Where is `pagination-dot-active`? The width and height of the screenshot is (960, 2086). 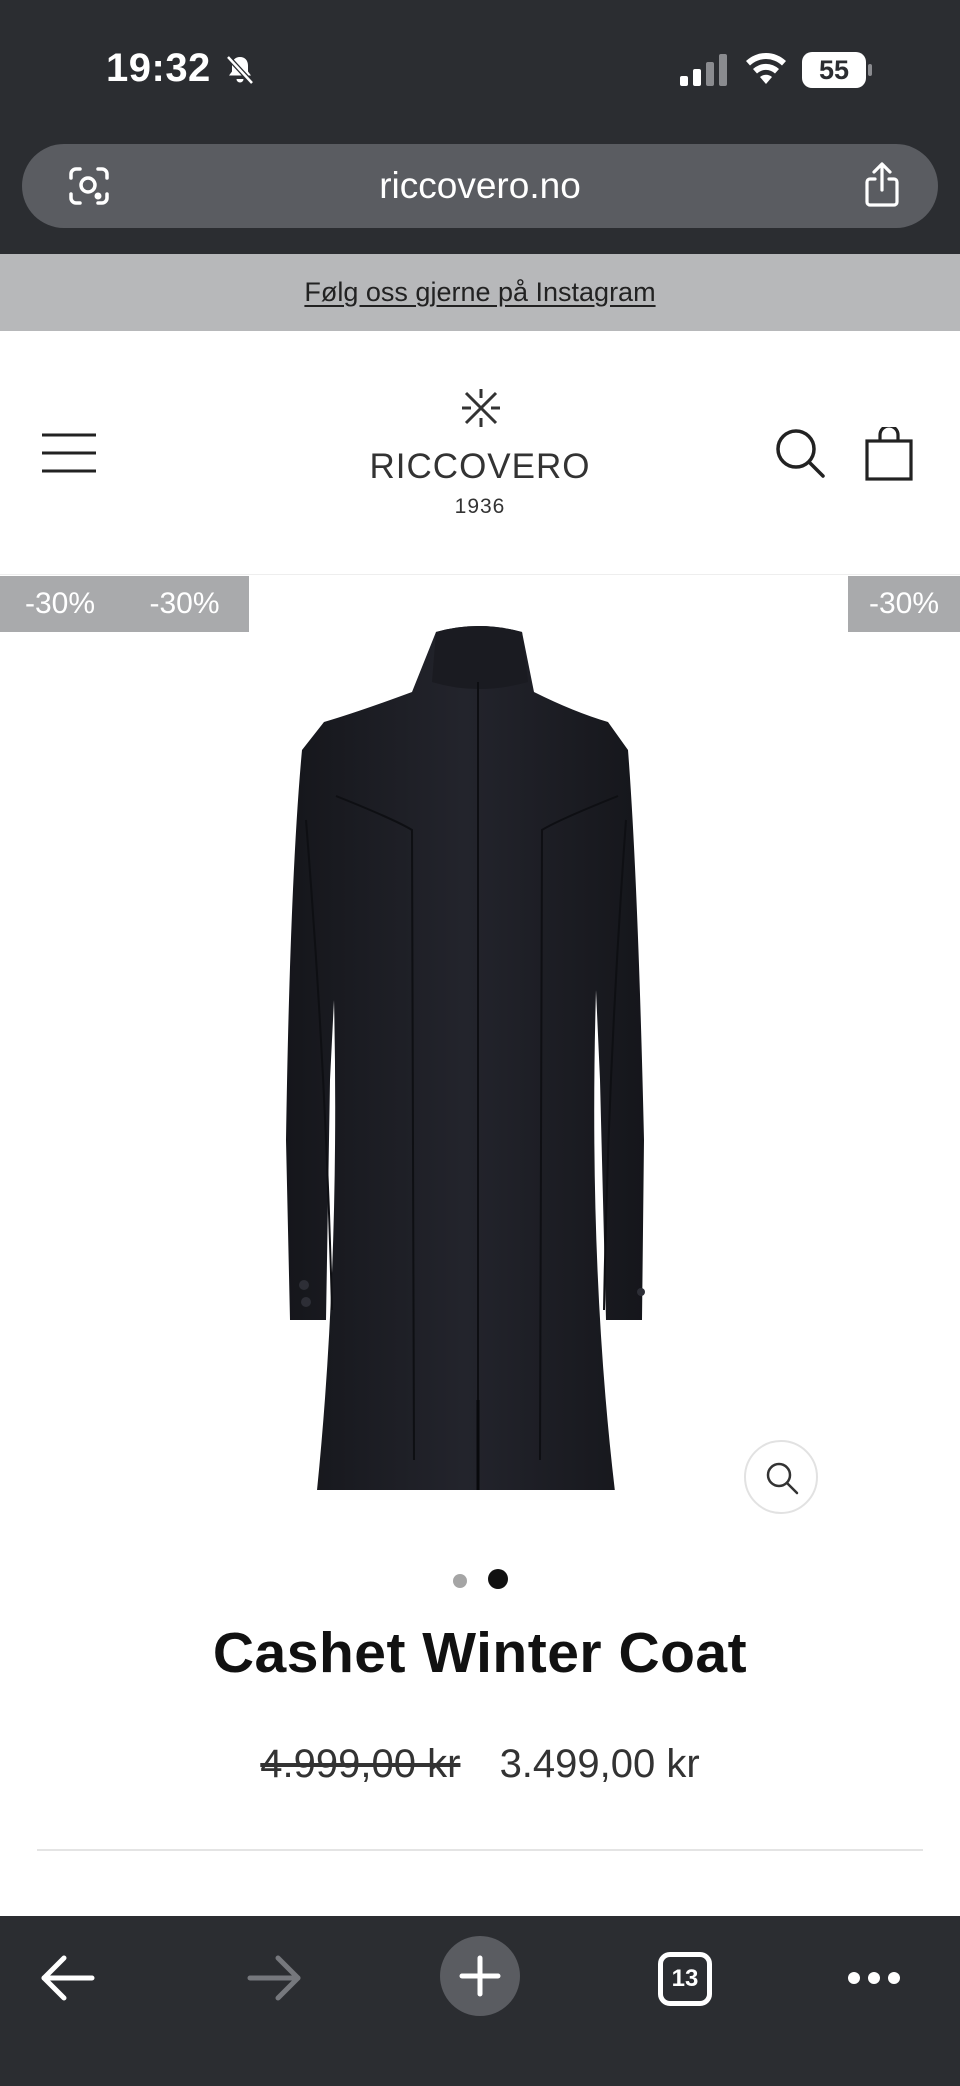
pagination-dot-active is located at coordinates (498, 1579).